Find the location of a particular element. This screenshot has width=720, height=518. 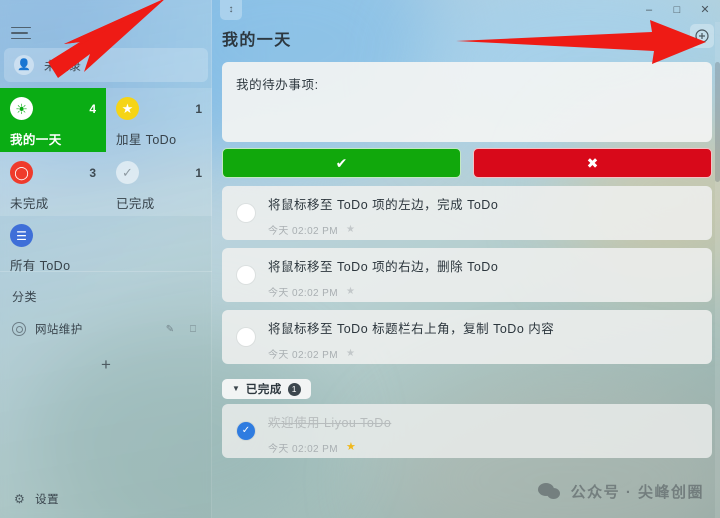

sidebar-category-item: 网站维护 ✎ ⎕ is located at coordinates (106, 329).